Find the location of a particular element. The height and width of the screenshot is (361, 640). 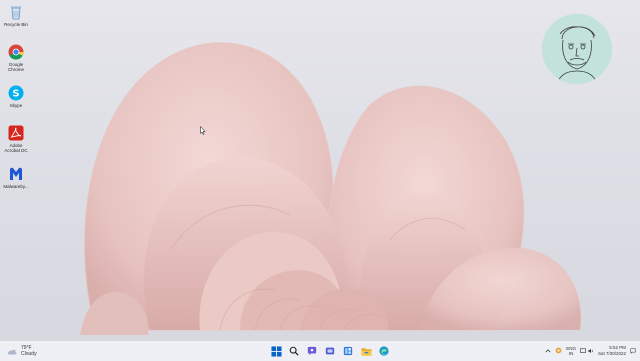

desktop-icon-recycle-bin: Recycle Bin is located at coordinates (16, 15).